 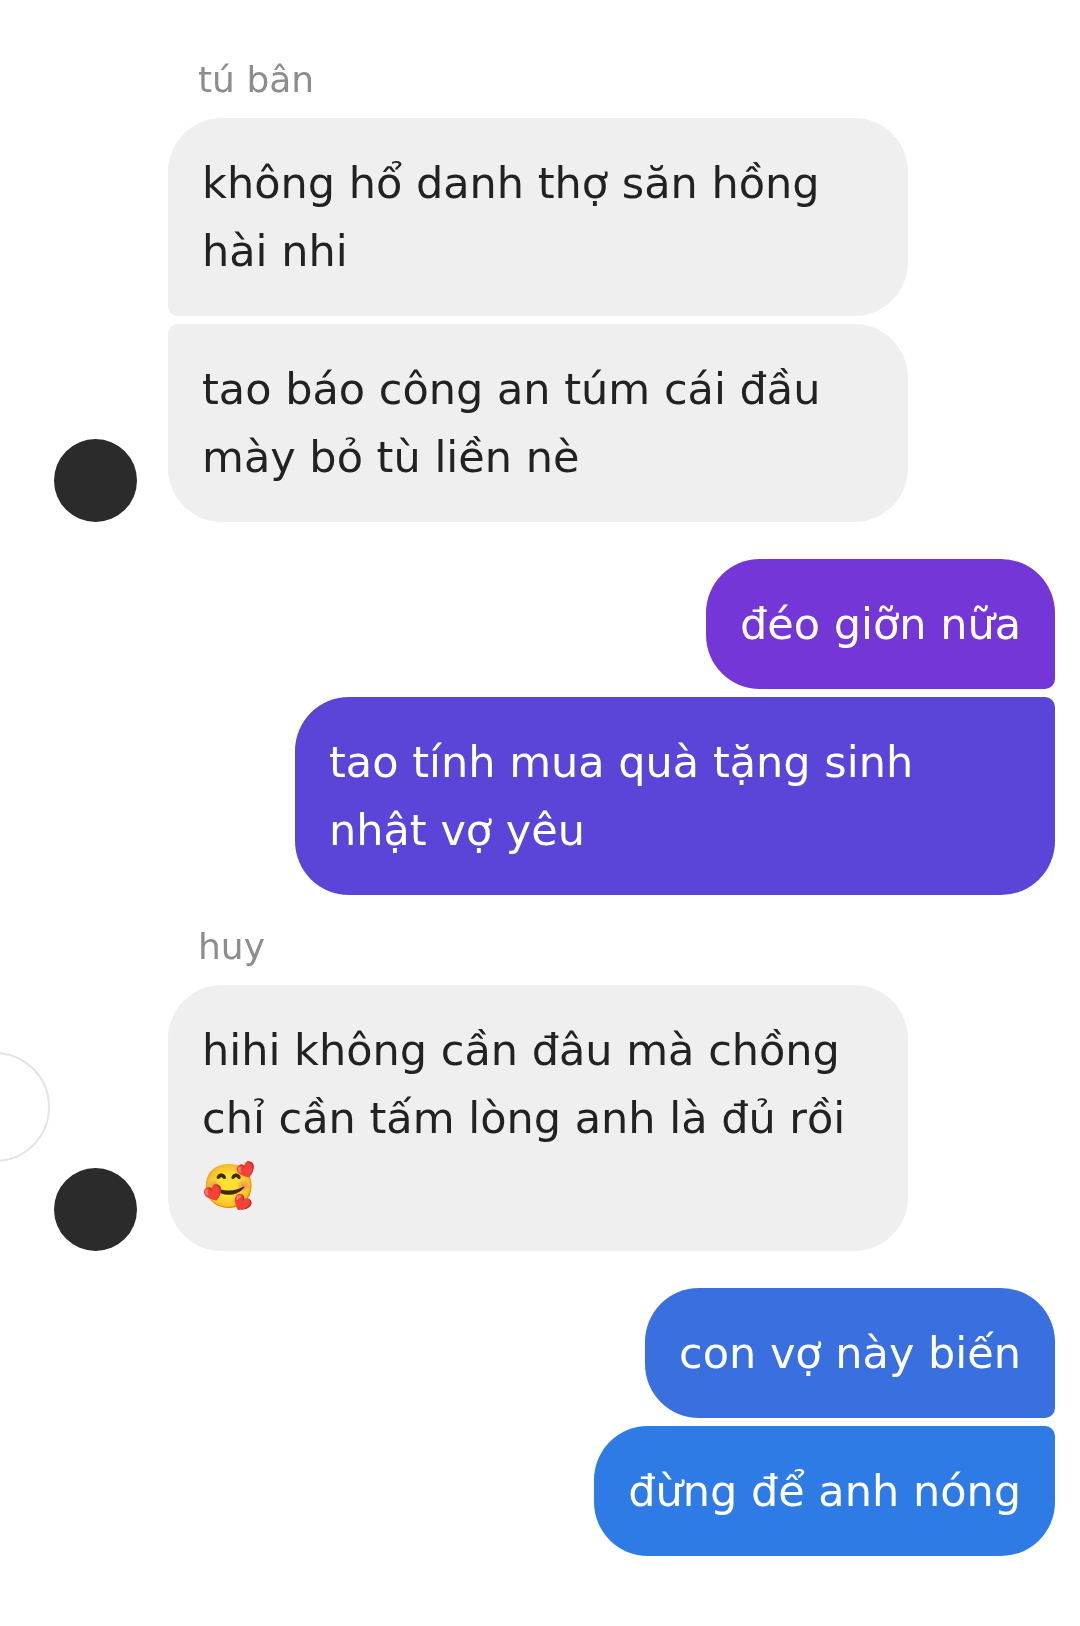 What do you see at coordinates (232, 947) in the screenshot?
I see `sender-name: huy` at bounding box center [232, 947].